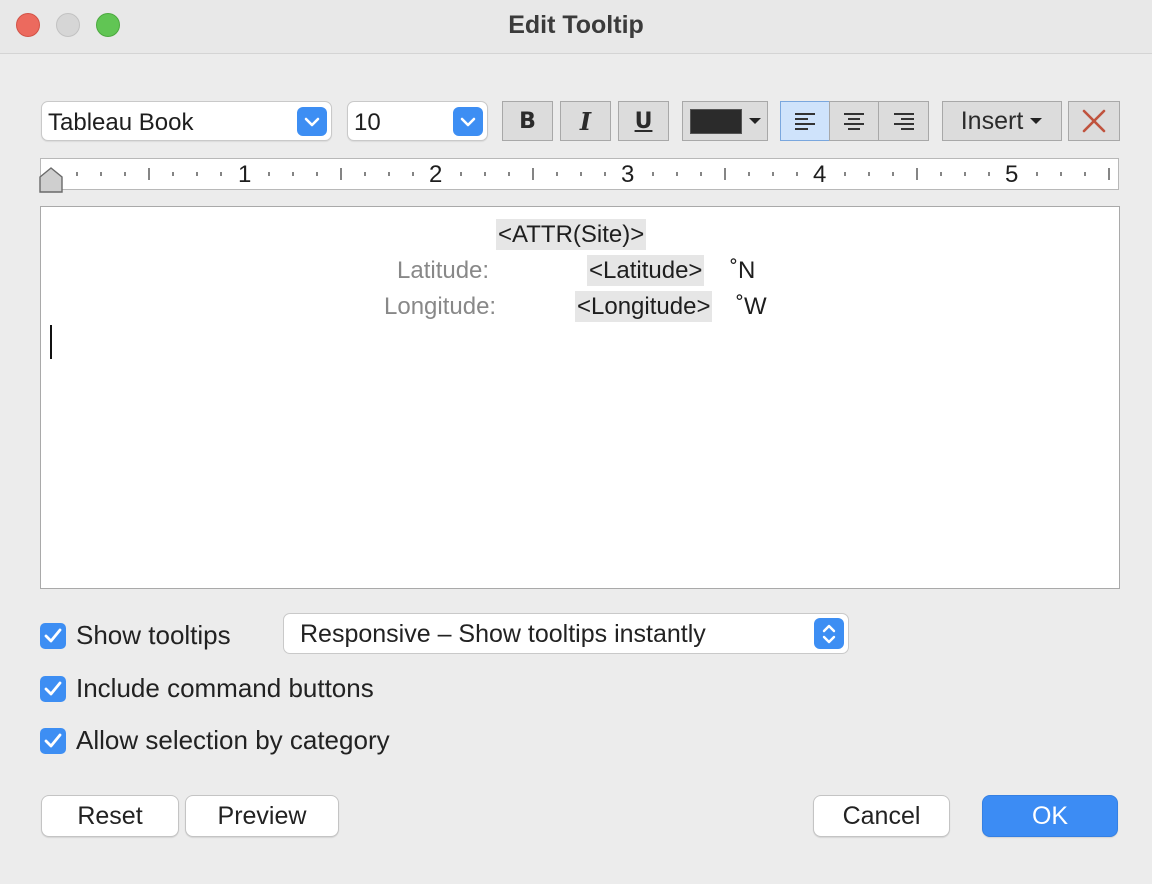  Describe the element at coordinates (503, 634) in the screenshot. I see `tooltip-mode-value: Responsive – Show tooltips instantly` at that location.